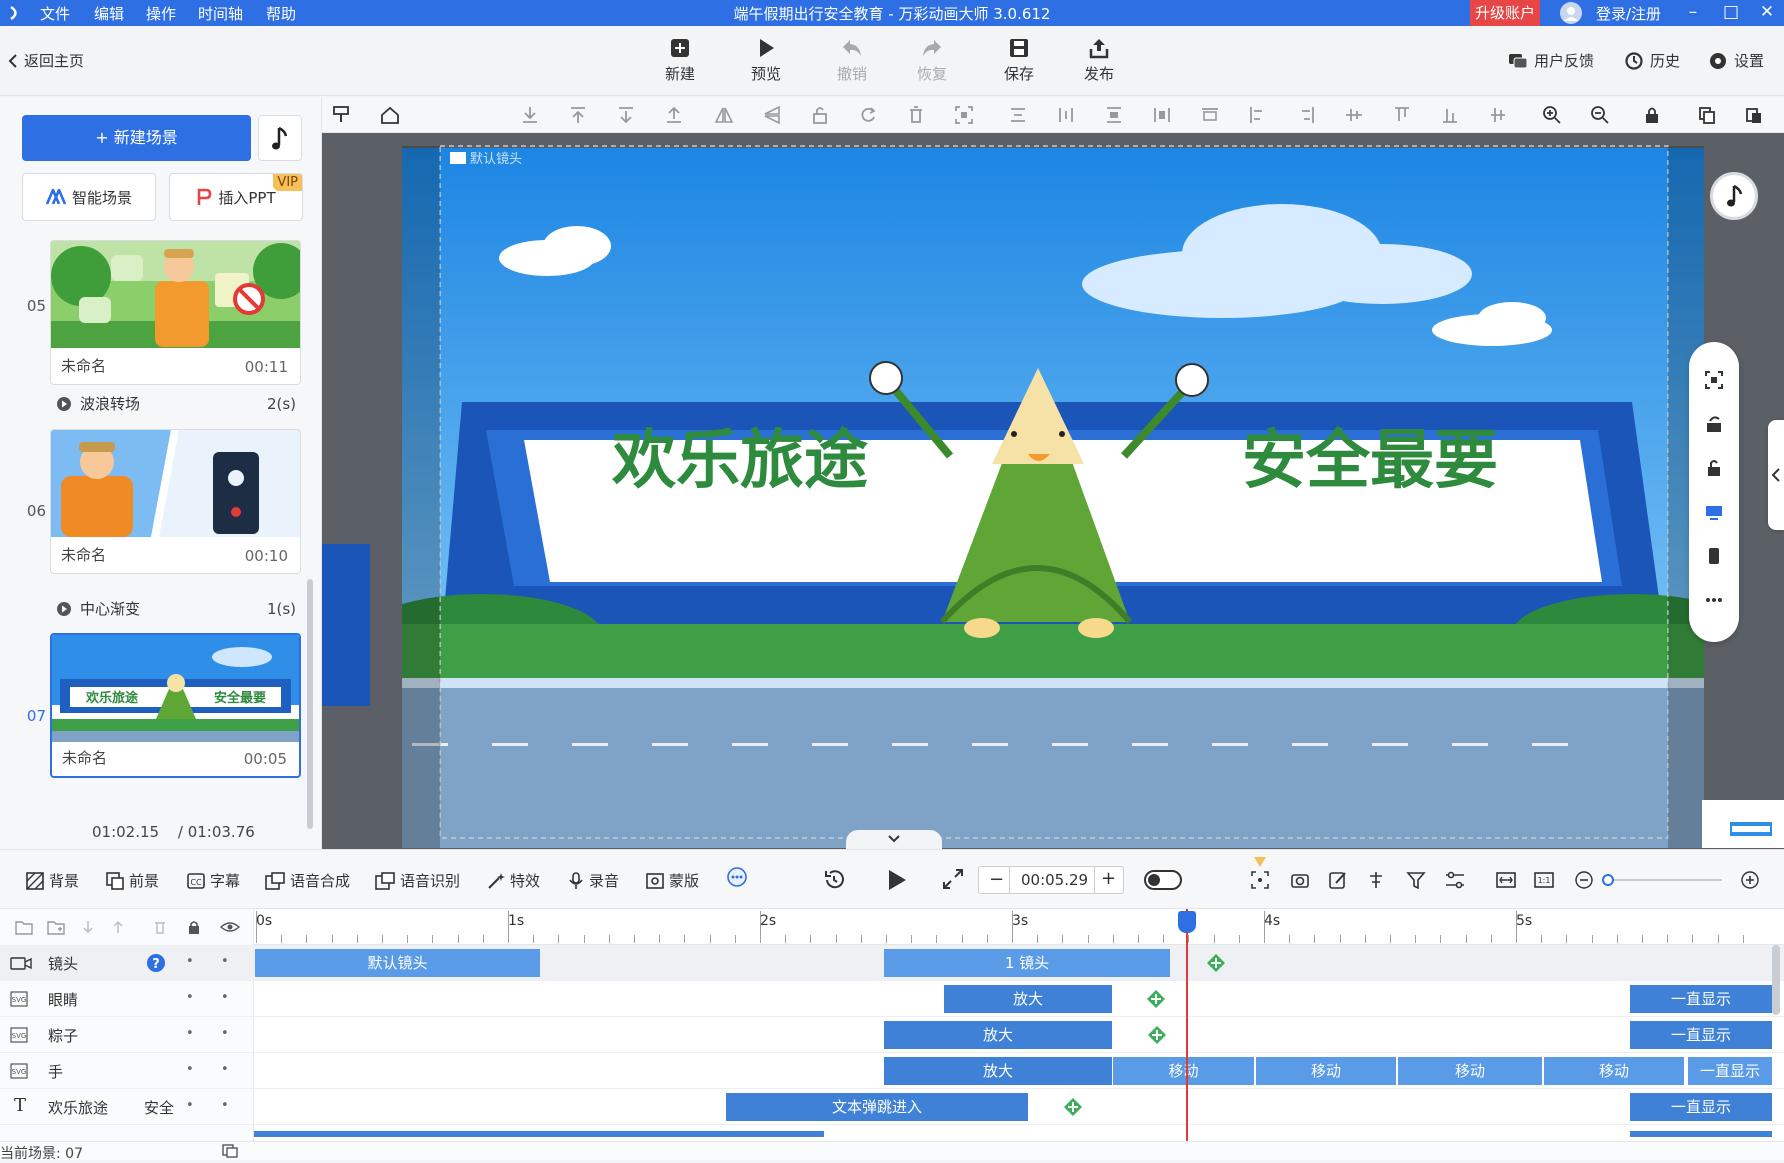  I want to click on align-bottom-edge-icon, so click(1450, 115).